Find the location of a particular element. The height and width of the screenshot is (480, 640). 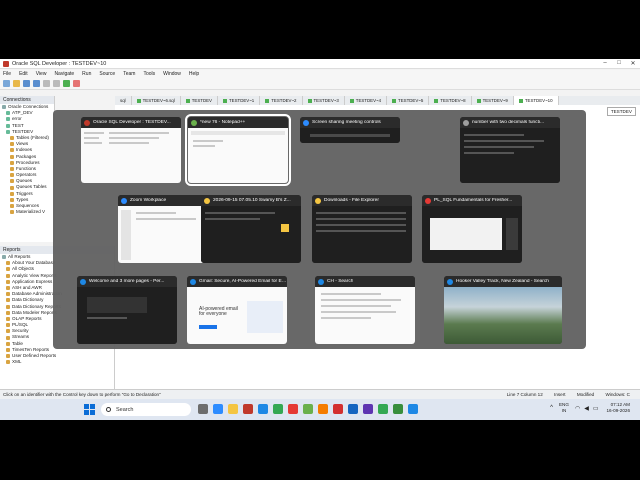

run-icon is located at coordinates (66, 83).